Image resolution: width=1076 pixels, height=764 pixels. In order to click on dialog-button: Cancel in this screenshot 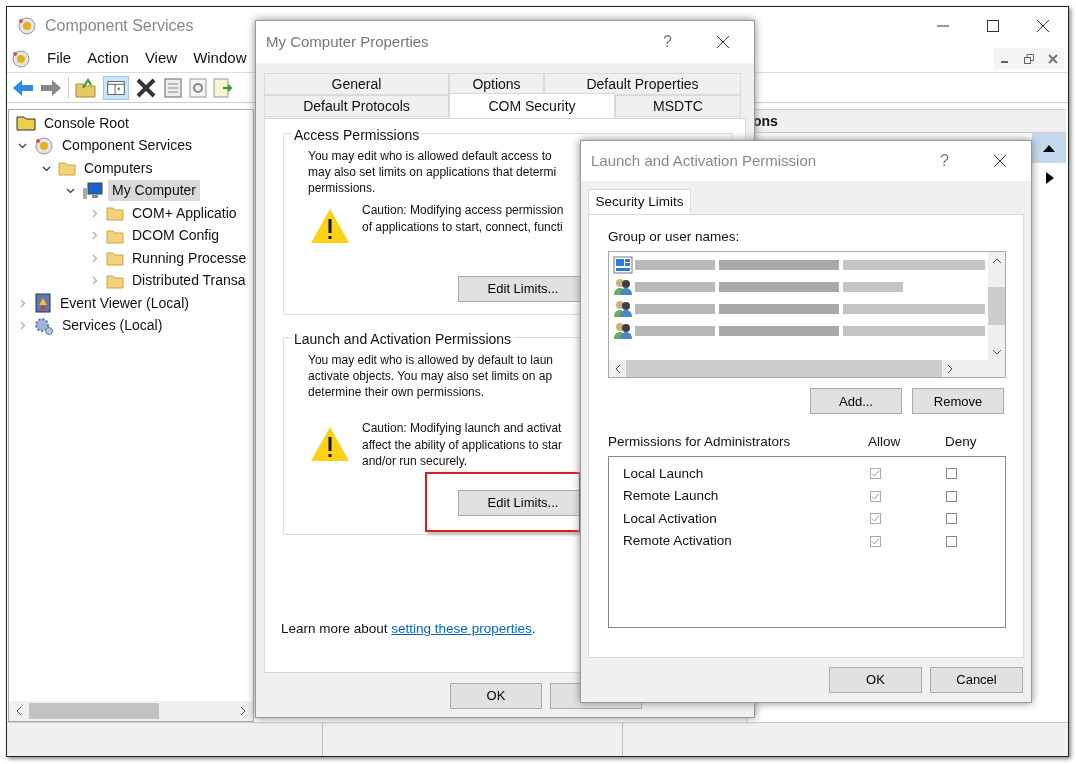, I will do `click(976, 680)`.